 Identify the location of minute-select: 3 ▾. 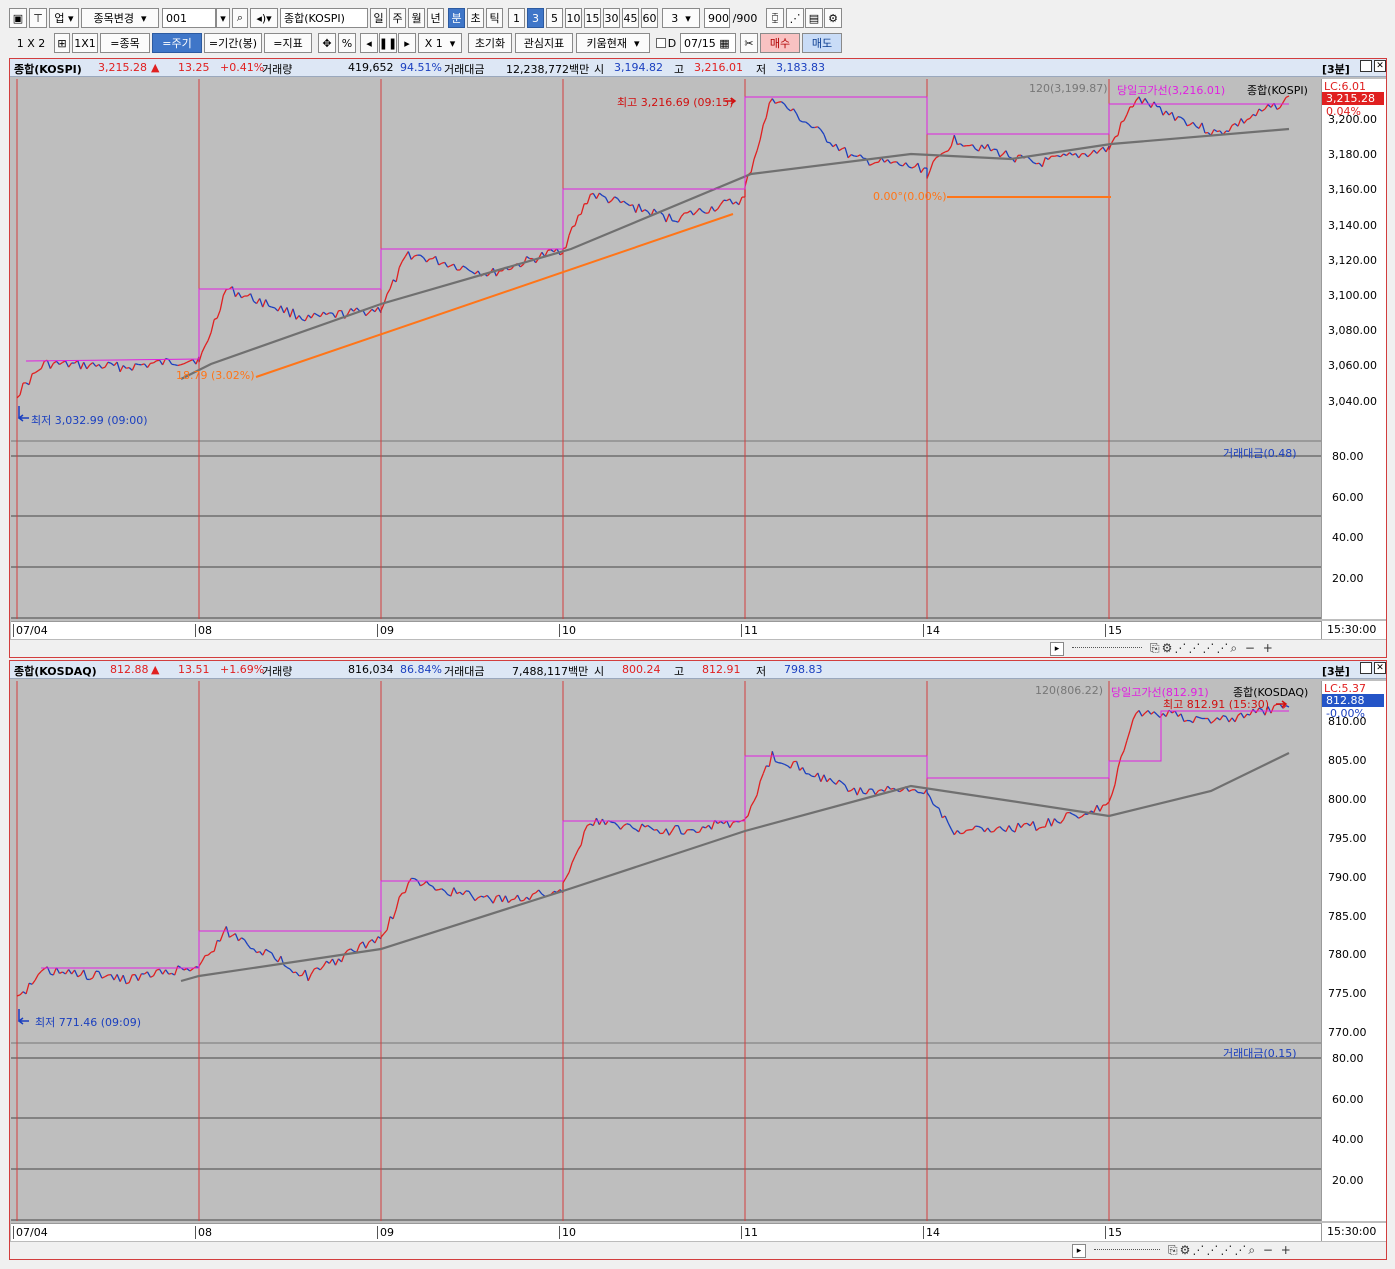
(681, 18).